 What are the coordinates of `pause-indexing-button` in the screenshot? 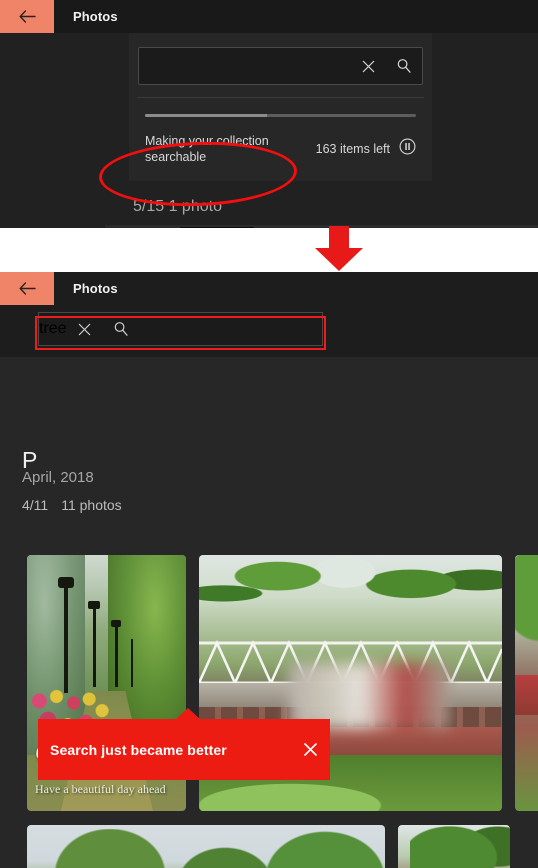 It's located at (407, 149).